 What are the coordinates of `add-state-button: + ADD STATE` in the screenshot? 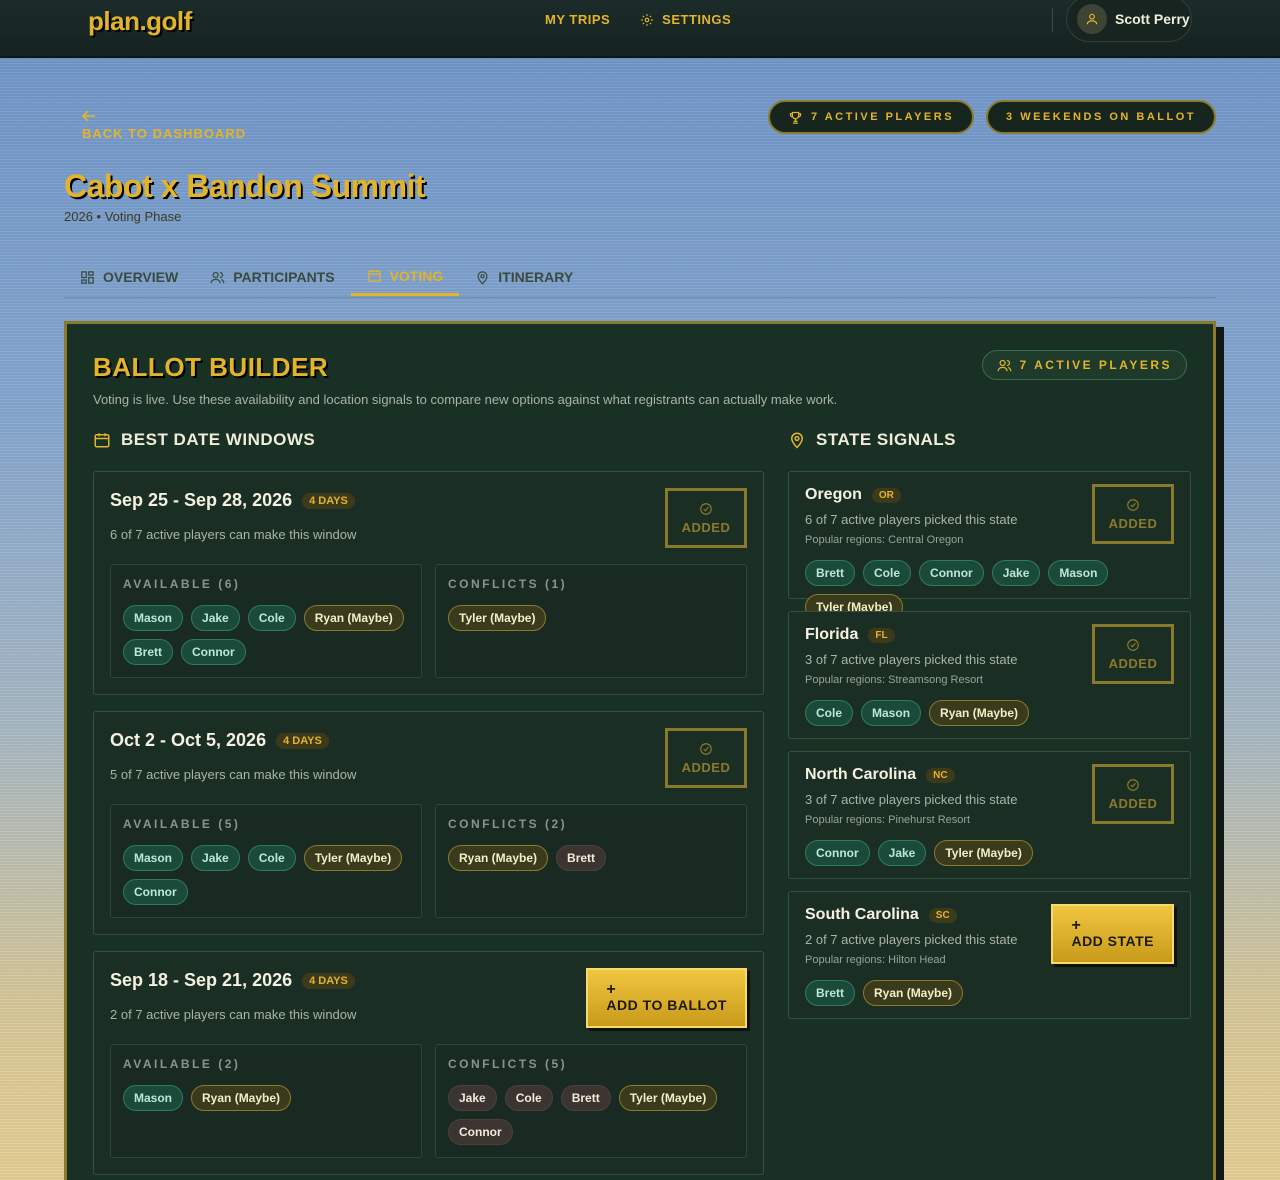 It's located at (1112, 934).